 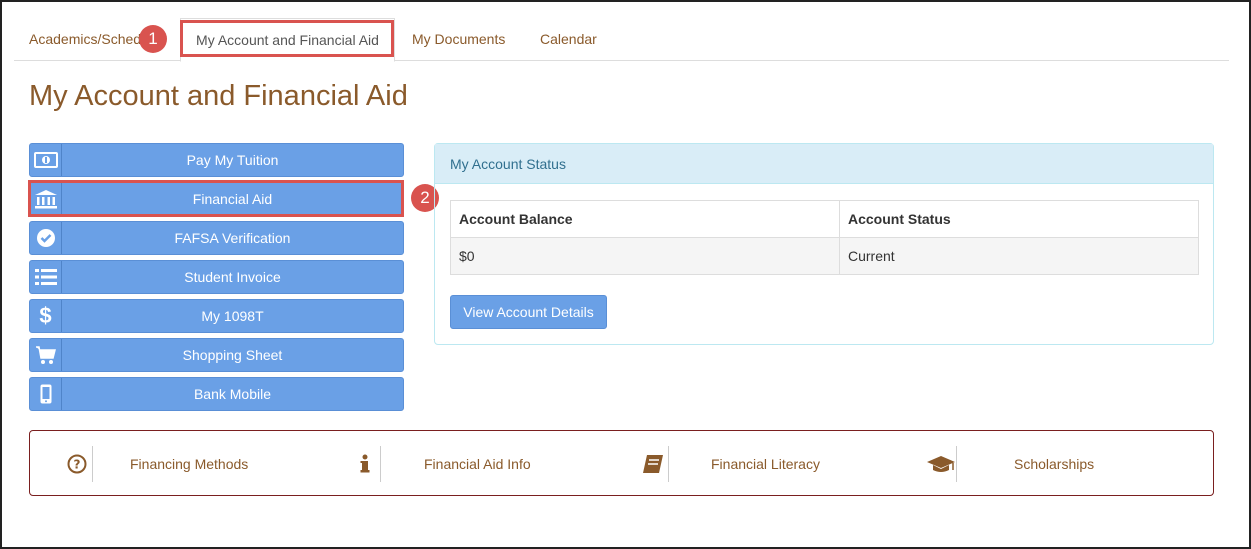 What do you see at coordinates (46, 316) in the screenshot?
I see `dollar-icon: $` at bounding box center [46, 316].